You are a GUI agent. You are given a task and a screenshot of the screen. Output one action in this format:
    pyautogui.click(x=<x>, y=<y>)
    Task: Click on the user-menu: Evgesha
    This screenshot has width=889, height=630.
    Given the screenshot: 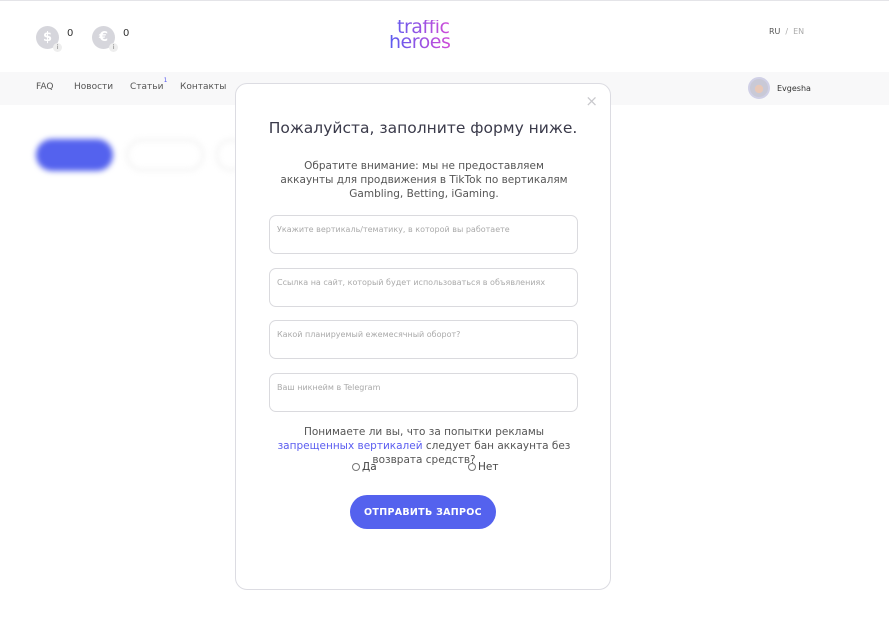 What is the action you would take?
    pyautogui.click(x=779, y=88)
    